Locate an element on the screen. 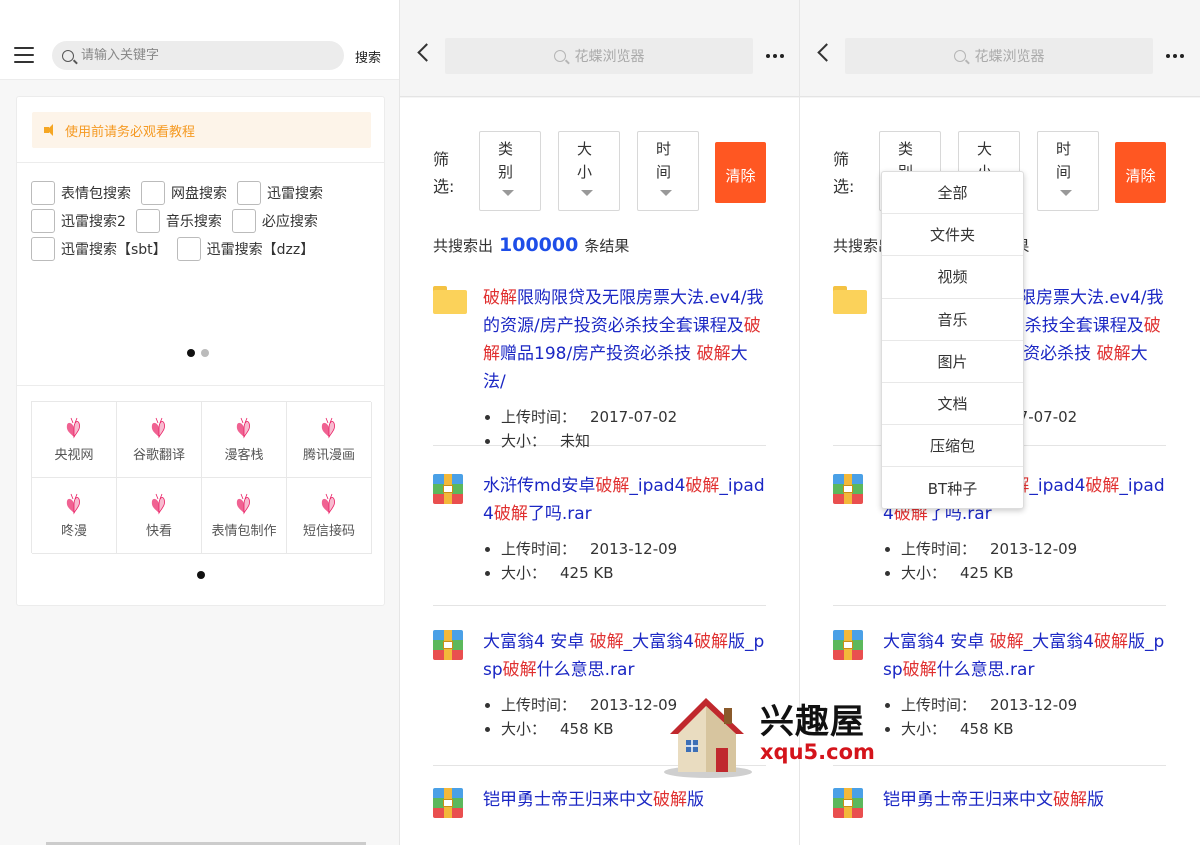  checkbox-music-search: 音乐搜索 is located at coordinates (178, 221).